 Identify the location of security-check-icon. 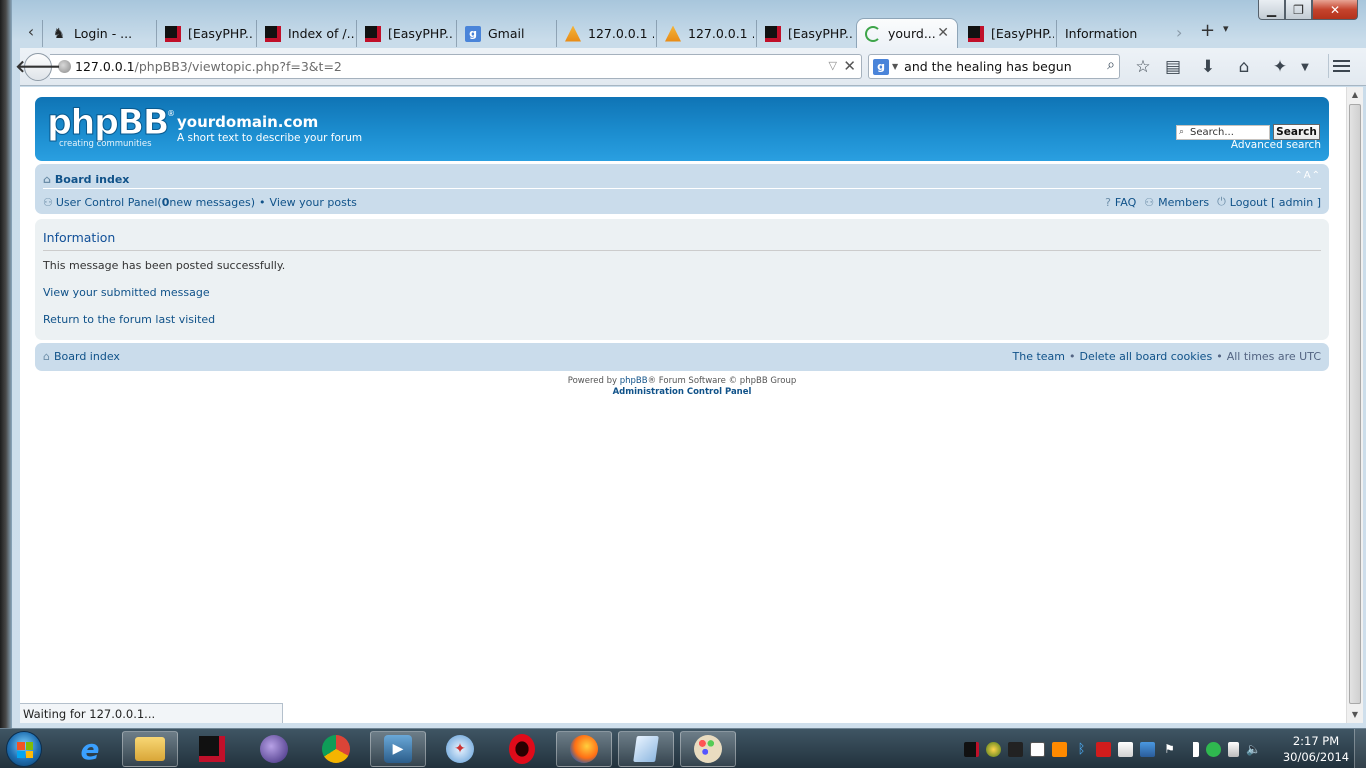
(1213, 749).